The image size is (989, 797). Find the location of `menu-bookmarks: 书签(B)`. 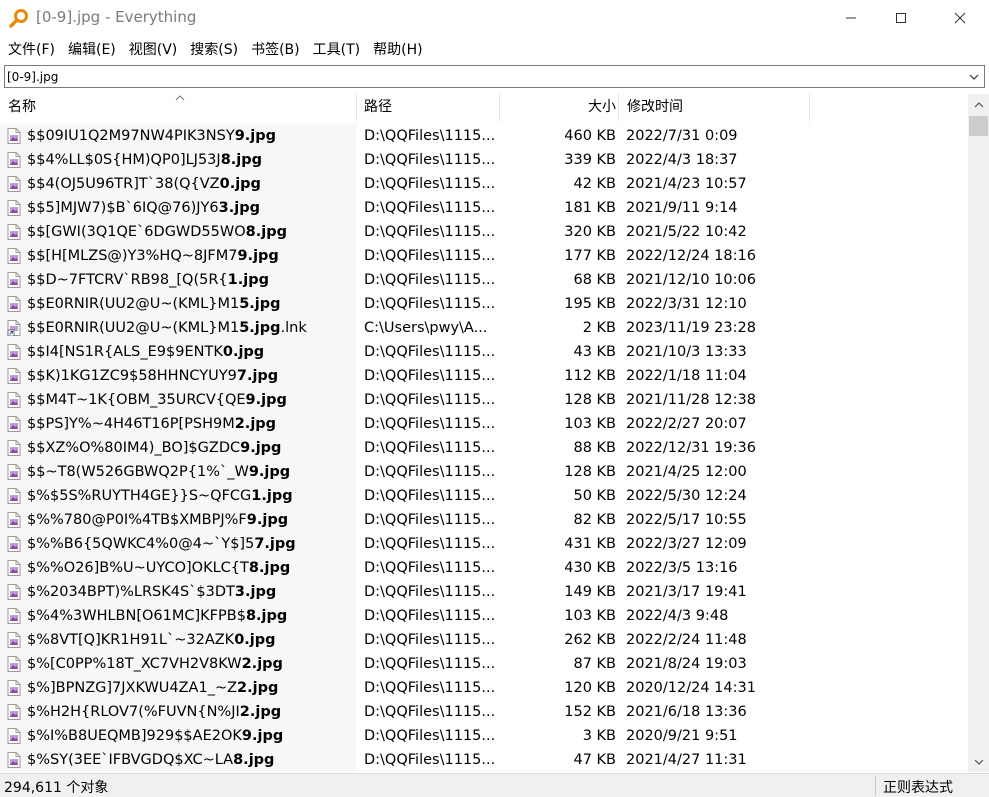

menu-bookmarks: 书签(B) is located at coordinates (274, 50).